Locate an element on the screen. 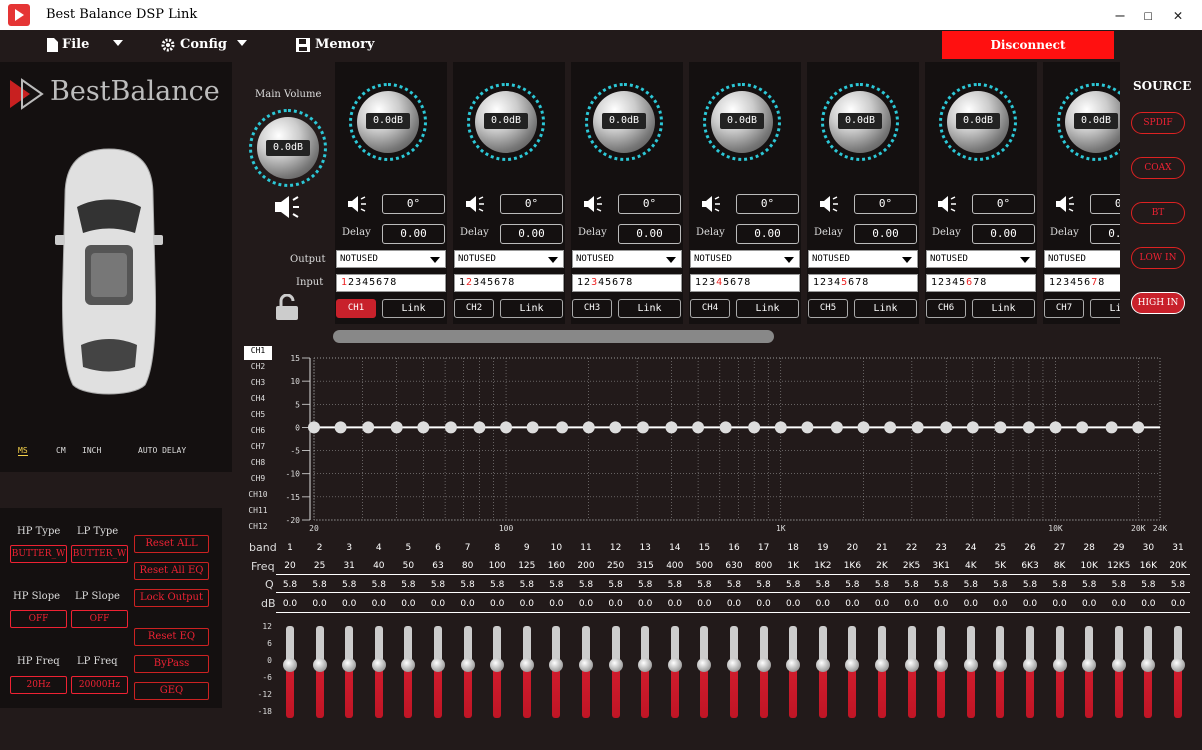 Image resolution: width=1202 pixels, height=750 pixels. graph-channel-item: CH11 is located at coordinates (258, 513).